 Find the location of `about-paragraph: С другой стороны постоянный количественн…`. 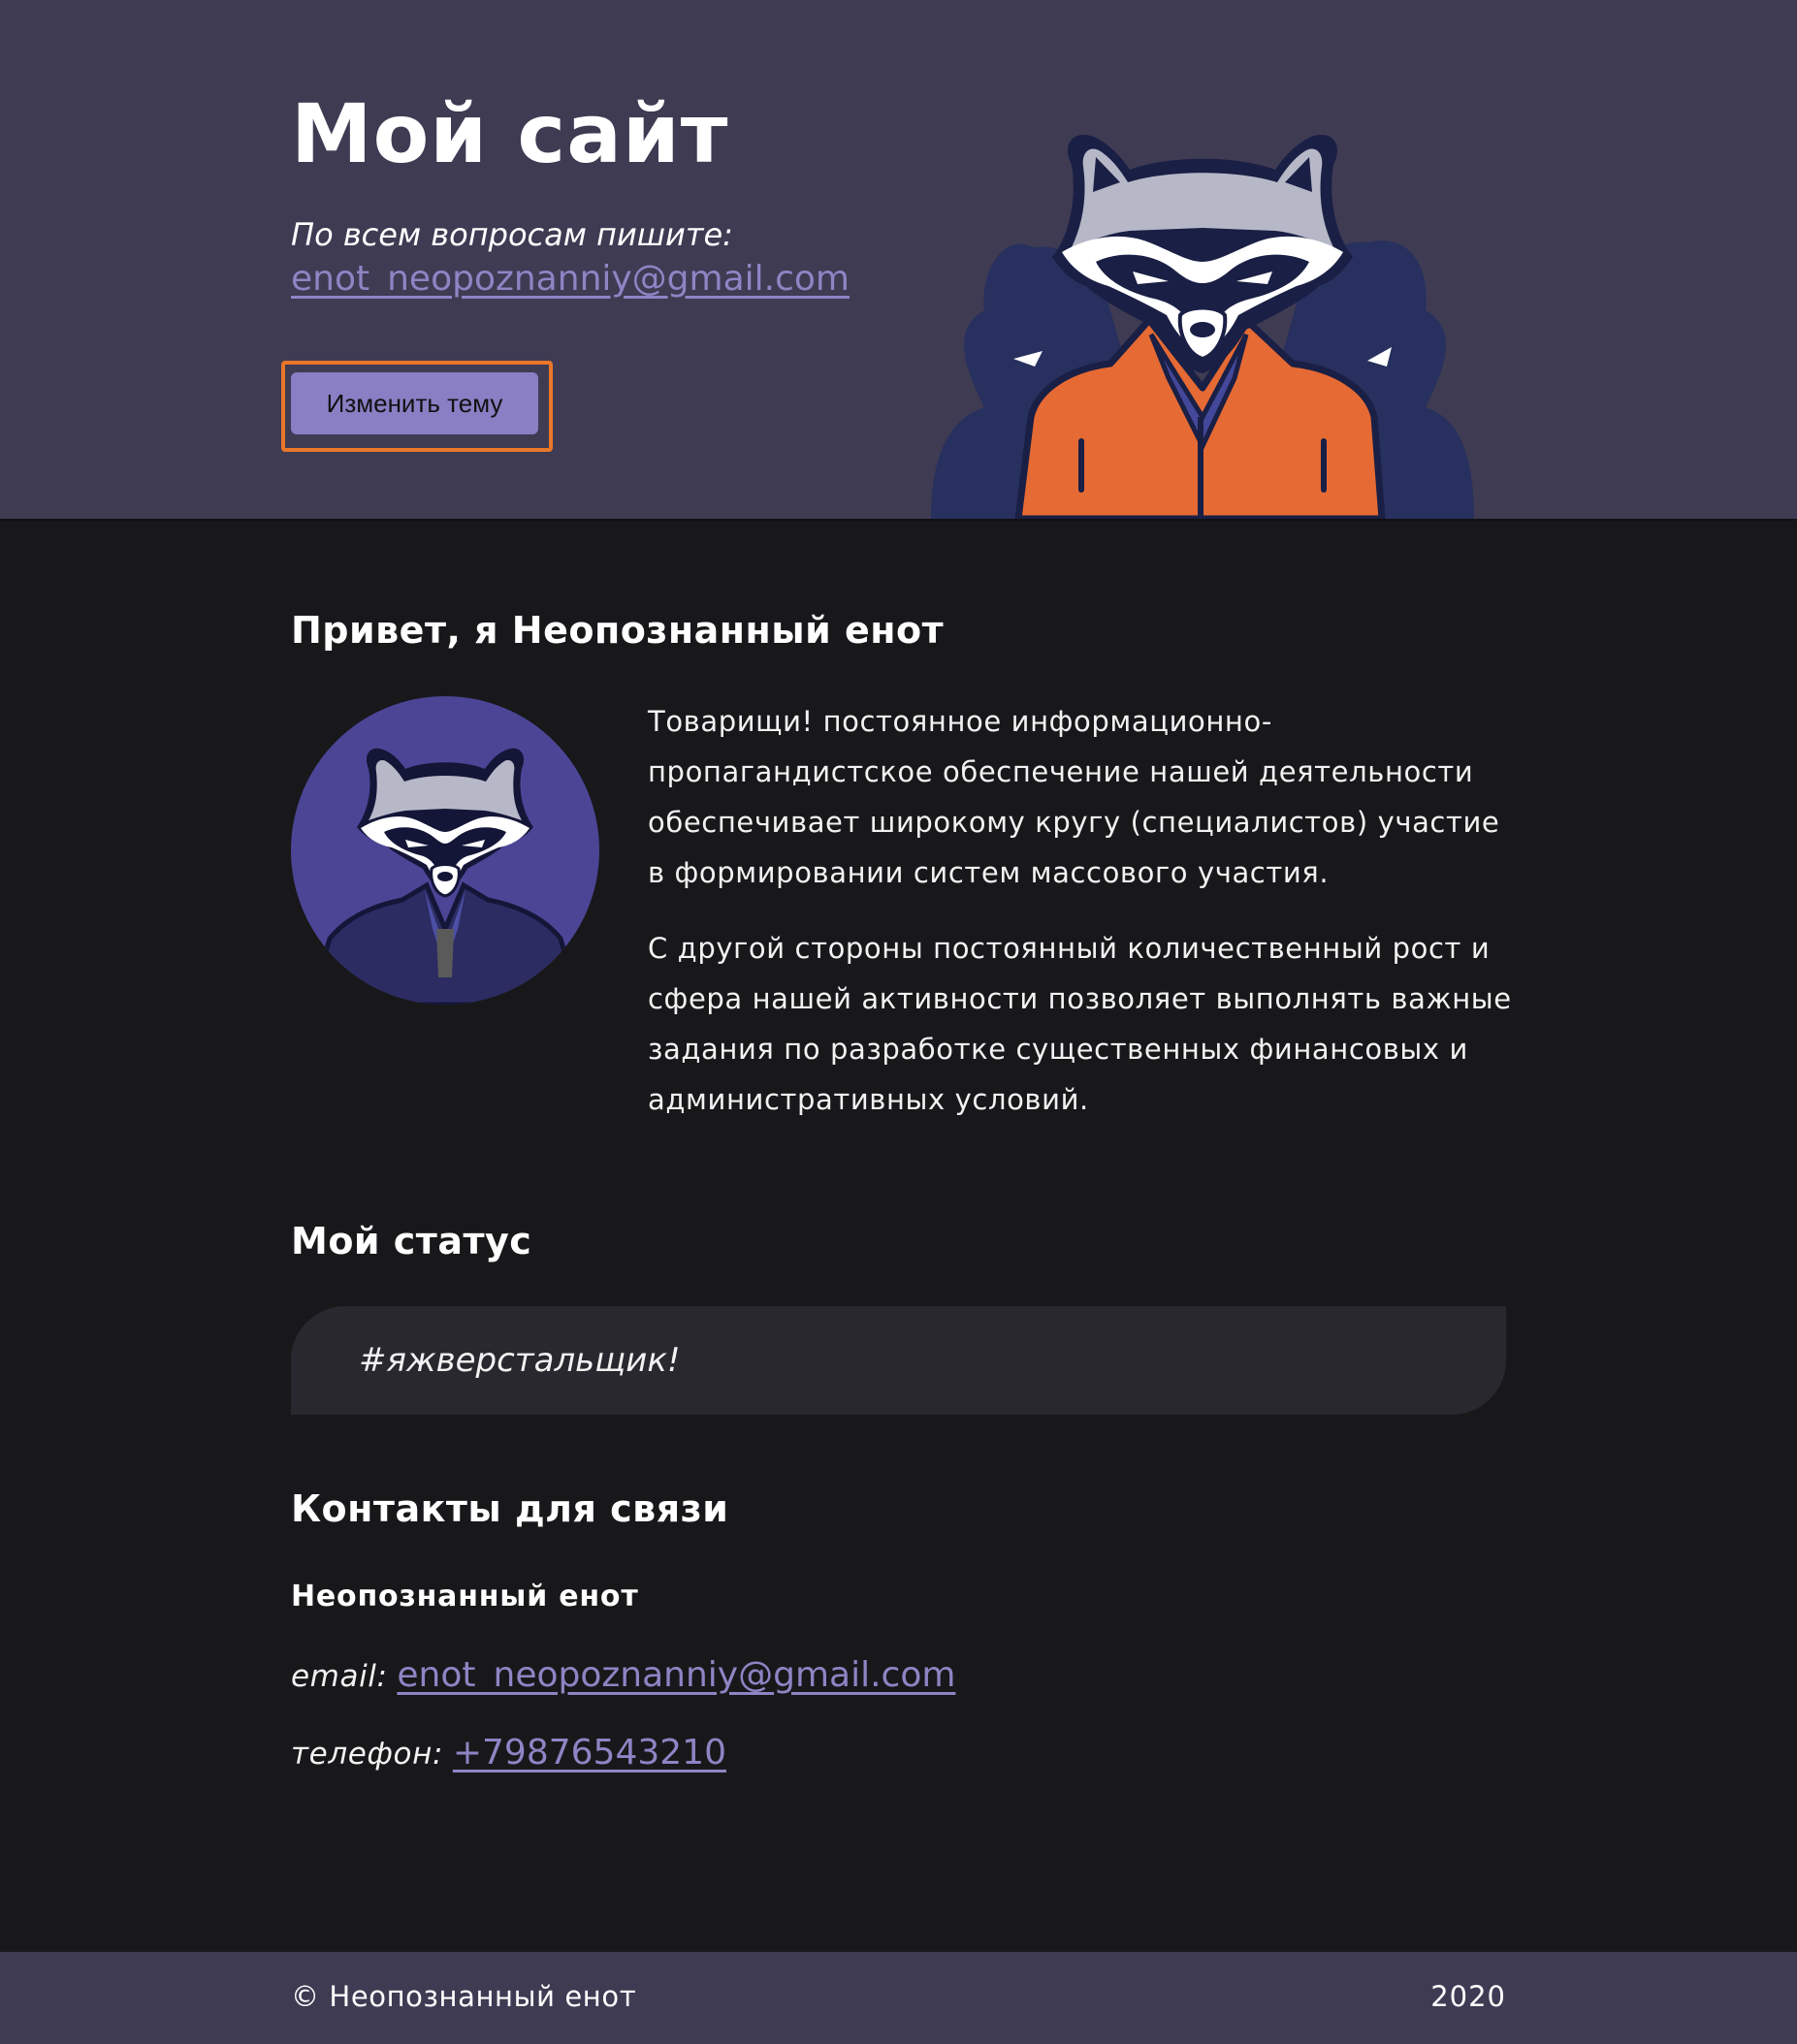

about-paragraph: С другой стороны постоянный количественн… is located at coordinates (1080, 1024).